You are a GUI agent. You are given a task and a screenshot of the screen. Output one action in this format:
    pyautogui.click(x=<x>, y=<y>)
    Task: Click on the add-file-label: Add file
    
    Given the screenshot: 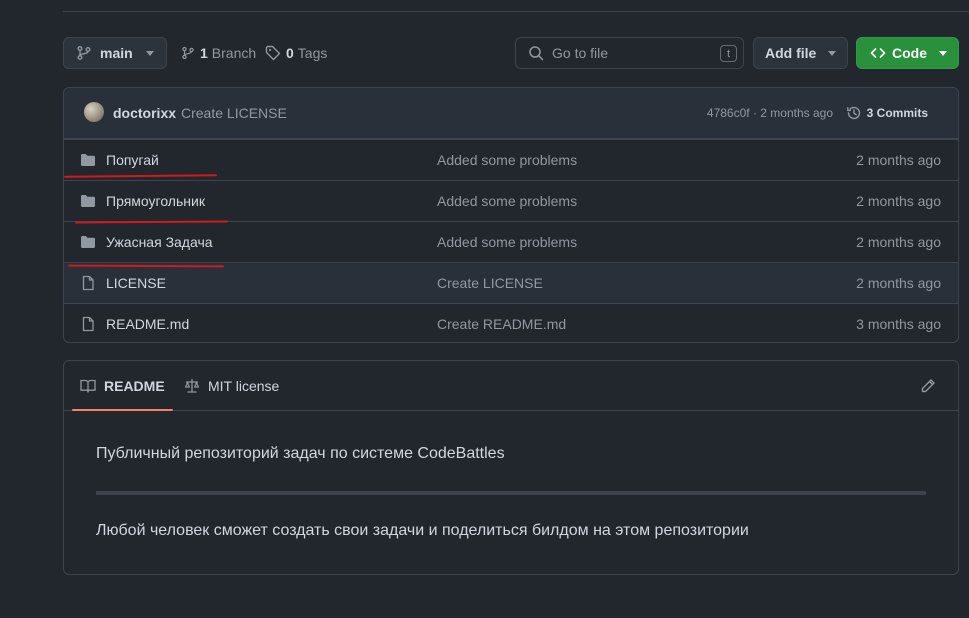 What is the action you would take?
    pyautogui.click(x=791, y=53)
    